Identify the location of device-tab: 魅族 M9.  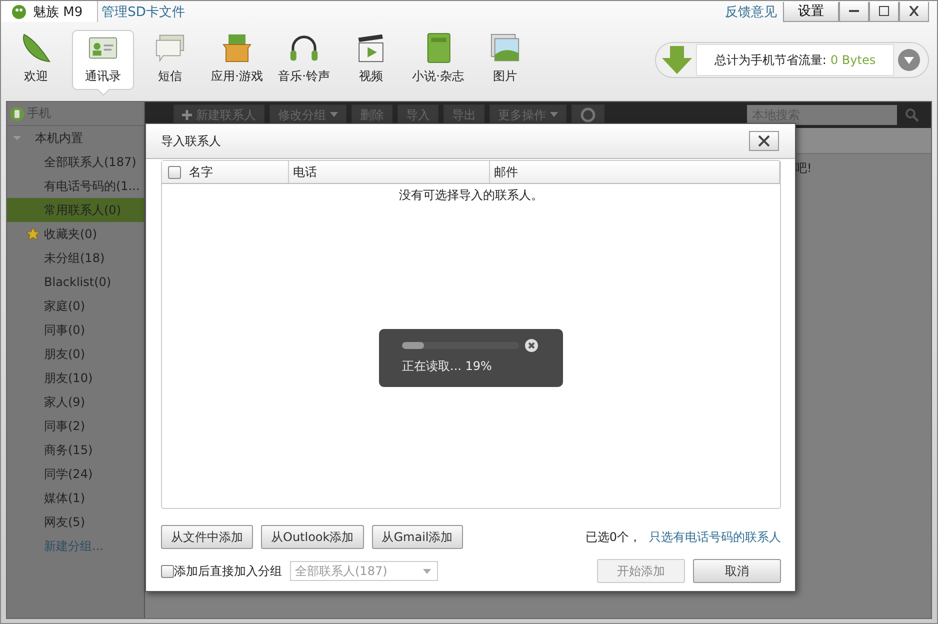
(49, 11).